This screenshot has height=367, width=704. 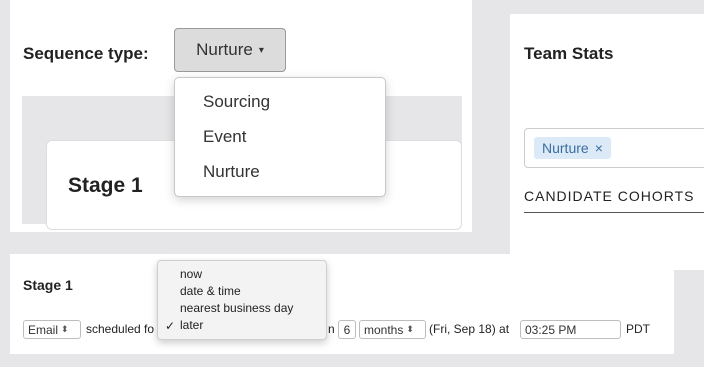 I want to click on stage-card-title: Stage 1, so click(x=105, y=185).